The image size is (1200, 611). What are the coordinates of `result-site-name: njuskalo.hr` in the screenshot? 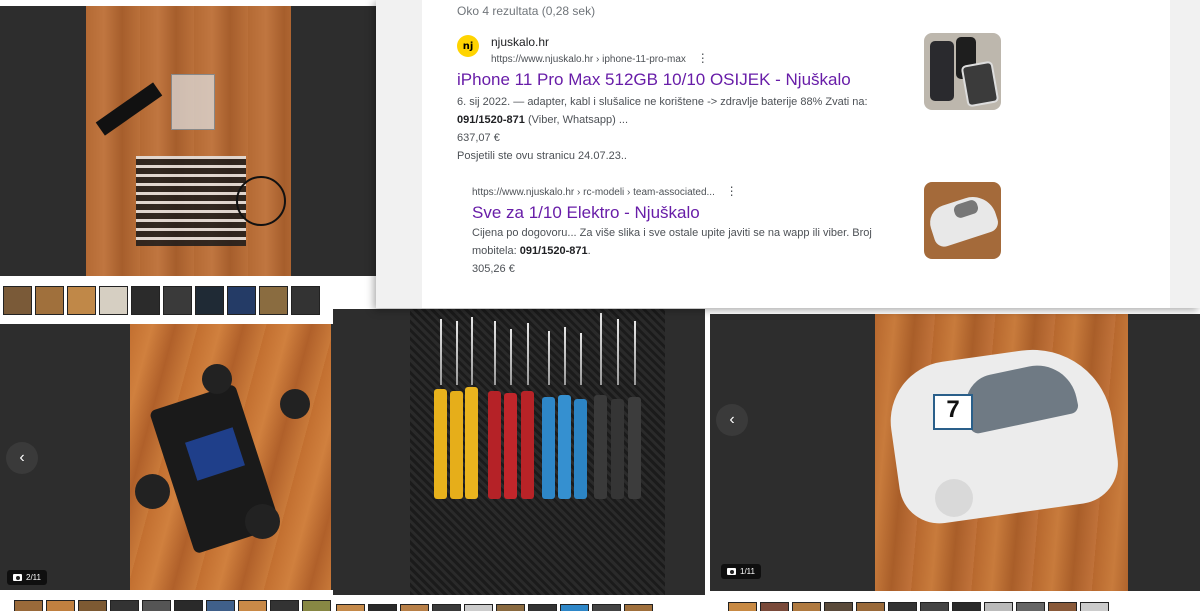 It's located at (520, 42).